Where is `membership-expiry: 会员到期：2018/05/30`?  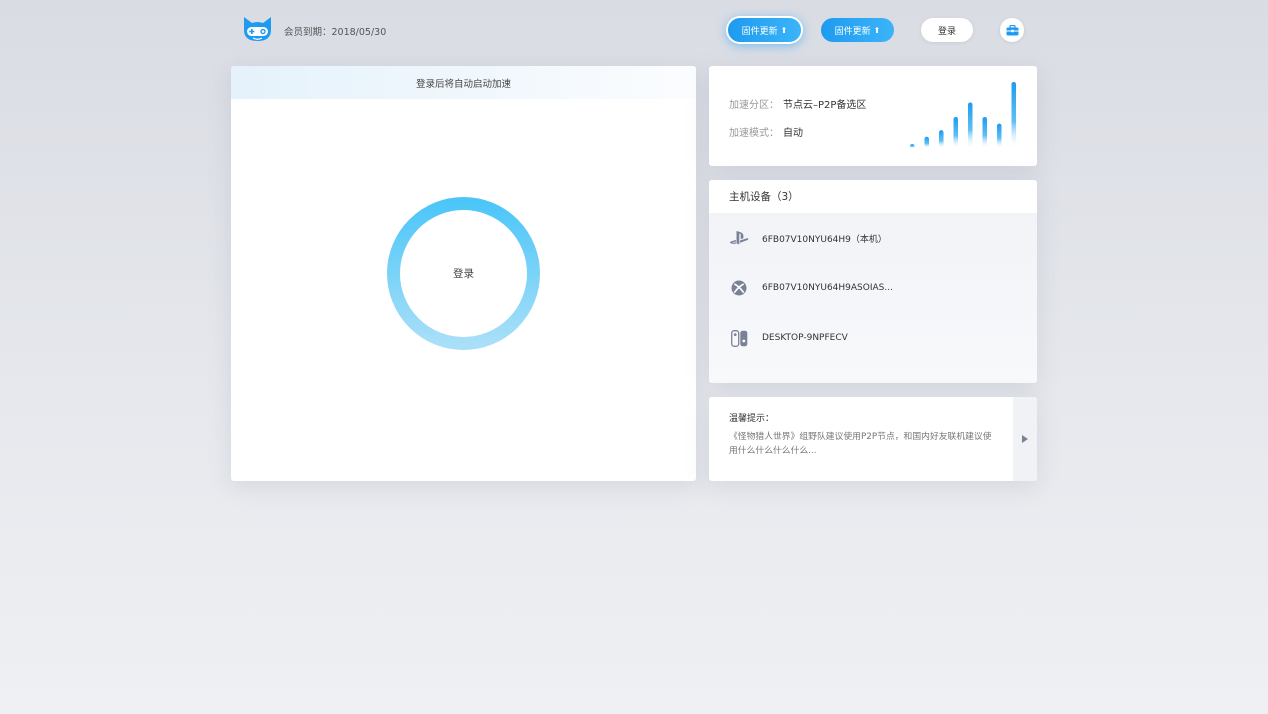 membership-expiry: 会员到期：2018/05/30 is located at coordinates (335, 32).